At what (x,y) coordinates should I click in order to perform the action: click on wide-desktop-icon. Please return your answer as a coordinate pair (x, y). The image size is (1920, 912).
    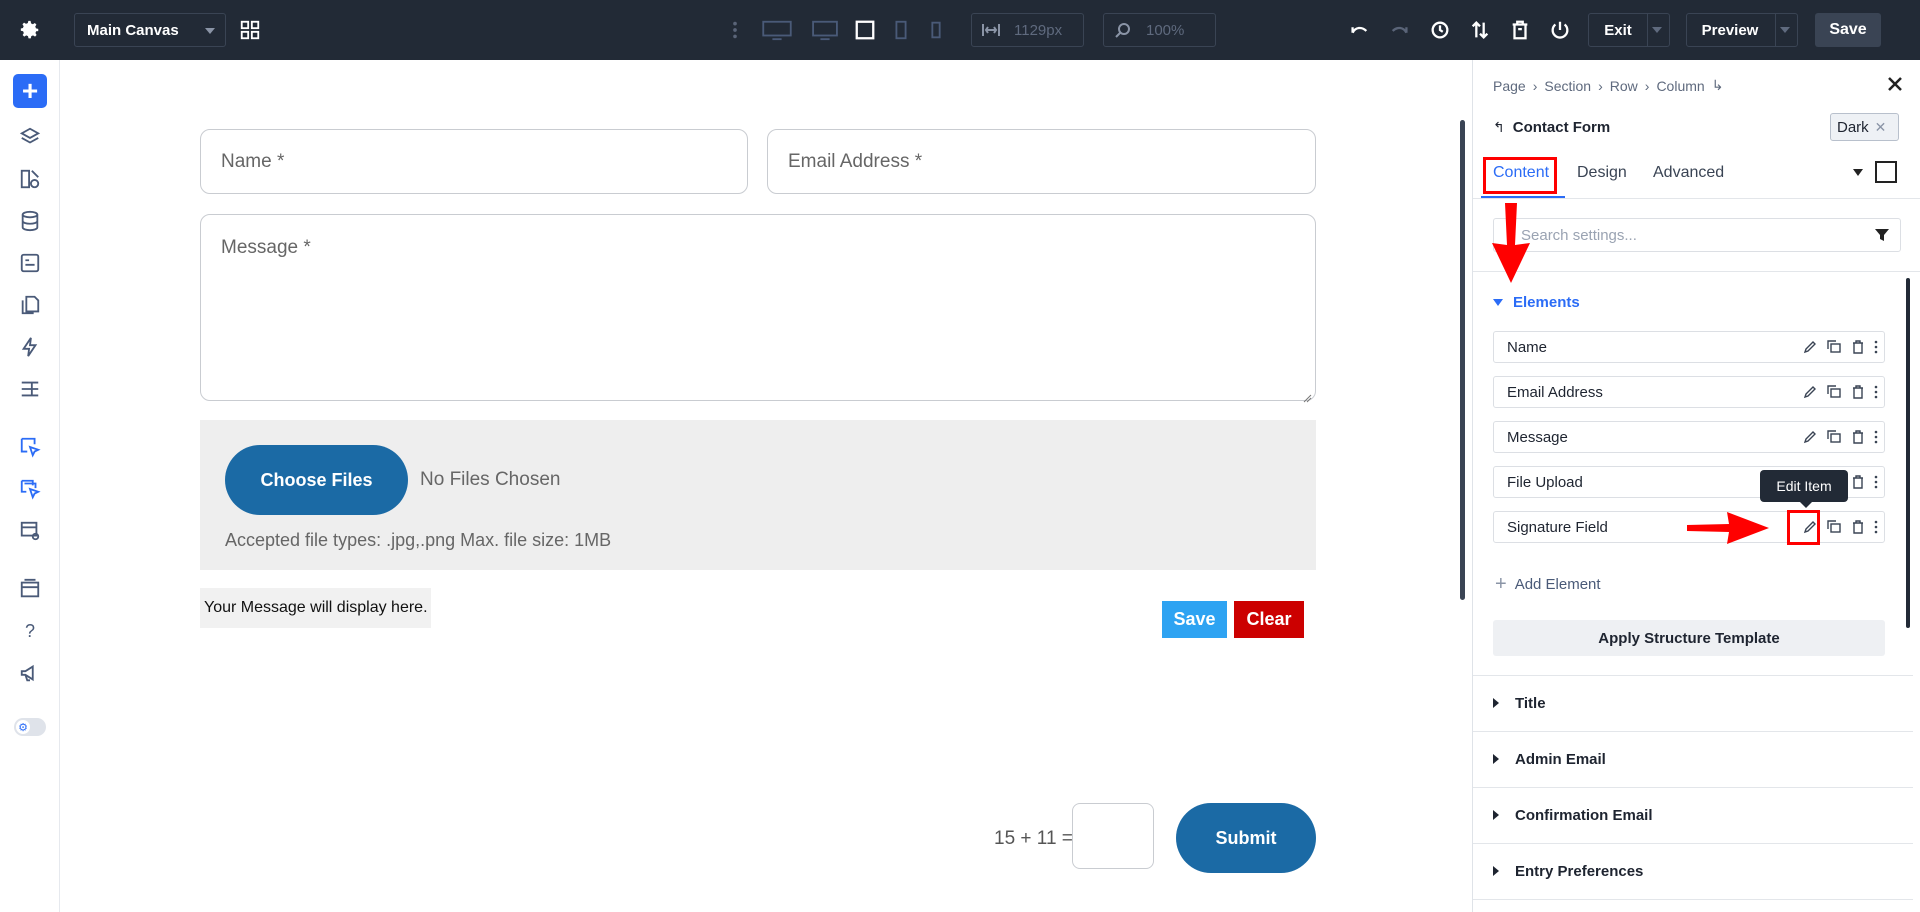
    Looking at the image, I should click on (777, 30).